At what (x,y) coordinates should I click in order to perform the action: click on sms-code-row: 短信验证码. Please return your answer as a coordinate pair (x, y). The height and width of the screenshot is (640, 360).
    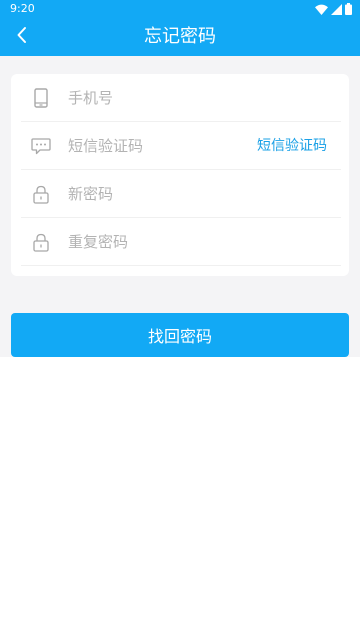
    Looking at the image, I should click on (180, 145).